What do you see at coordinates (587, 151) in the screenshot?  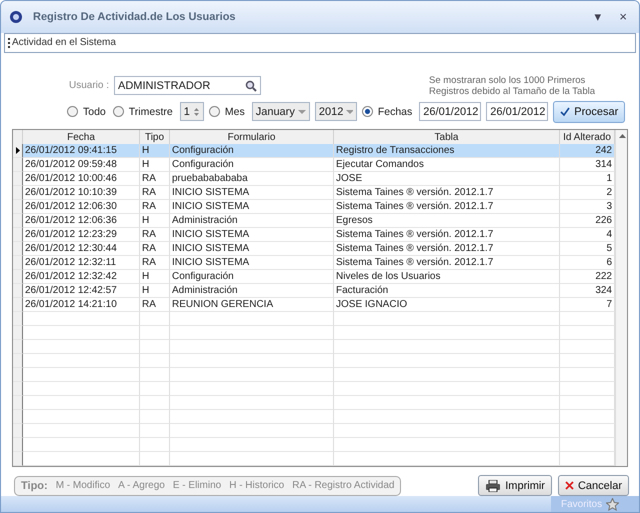 I see `table-cell: 242` at bounding box center [587, 151].